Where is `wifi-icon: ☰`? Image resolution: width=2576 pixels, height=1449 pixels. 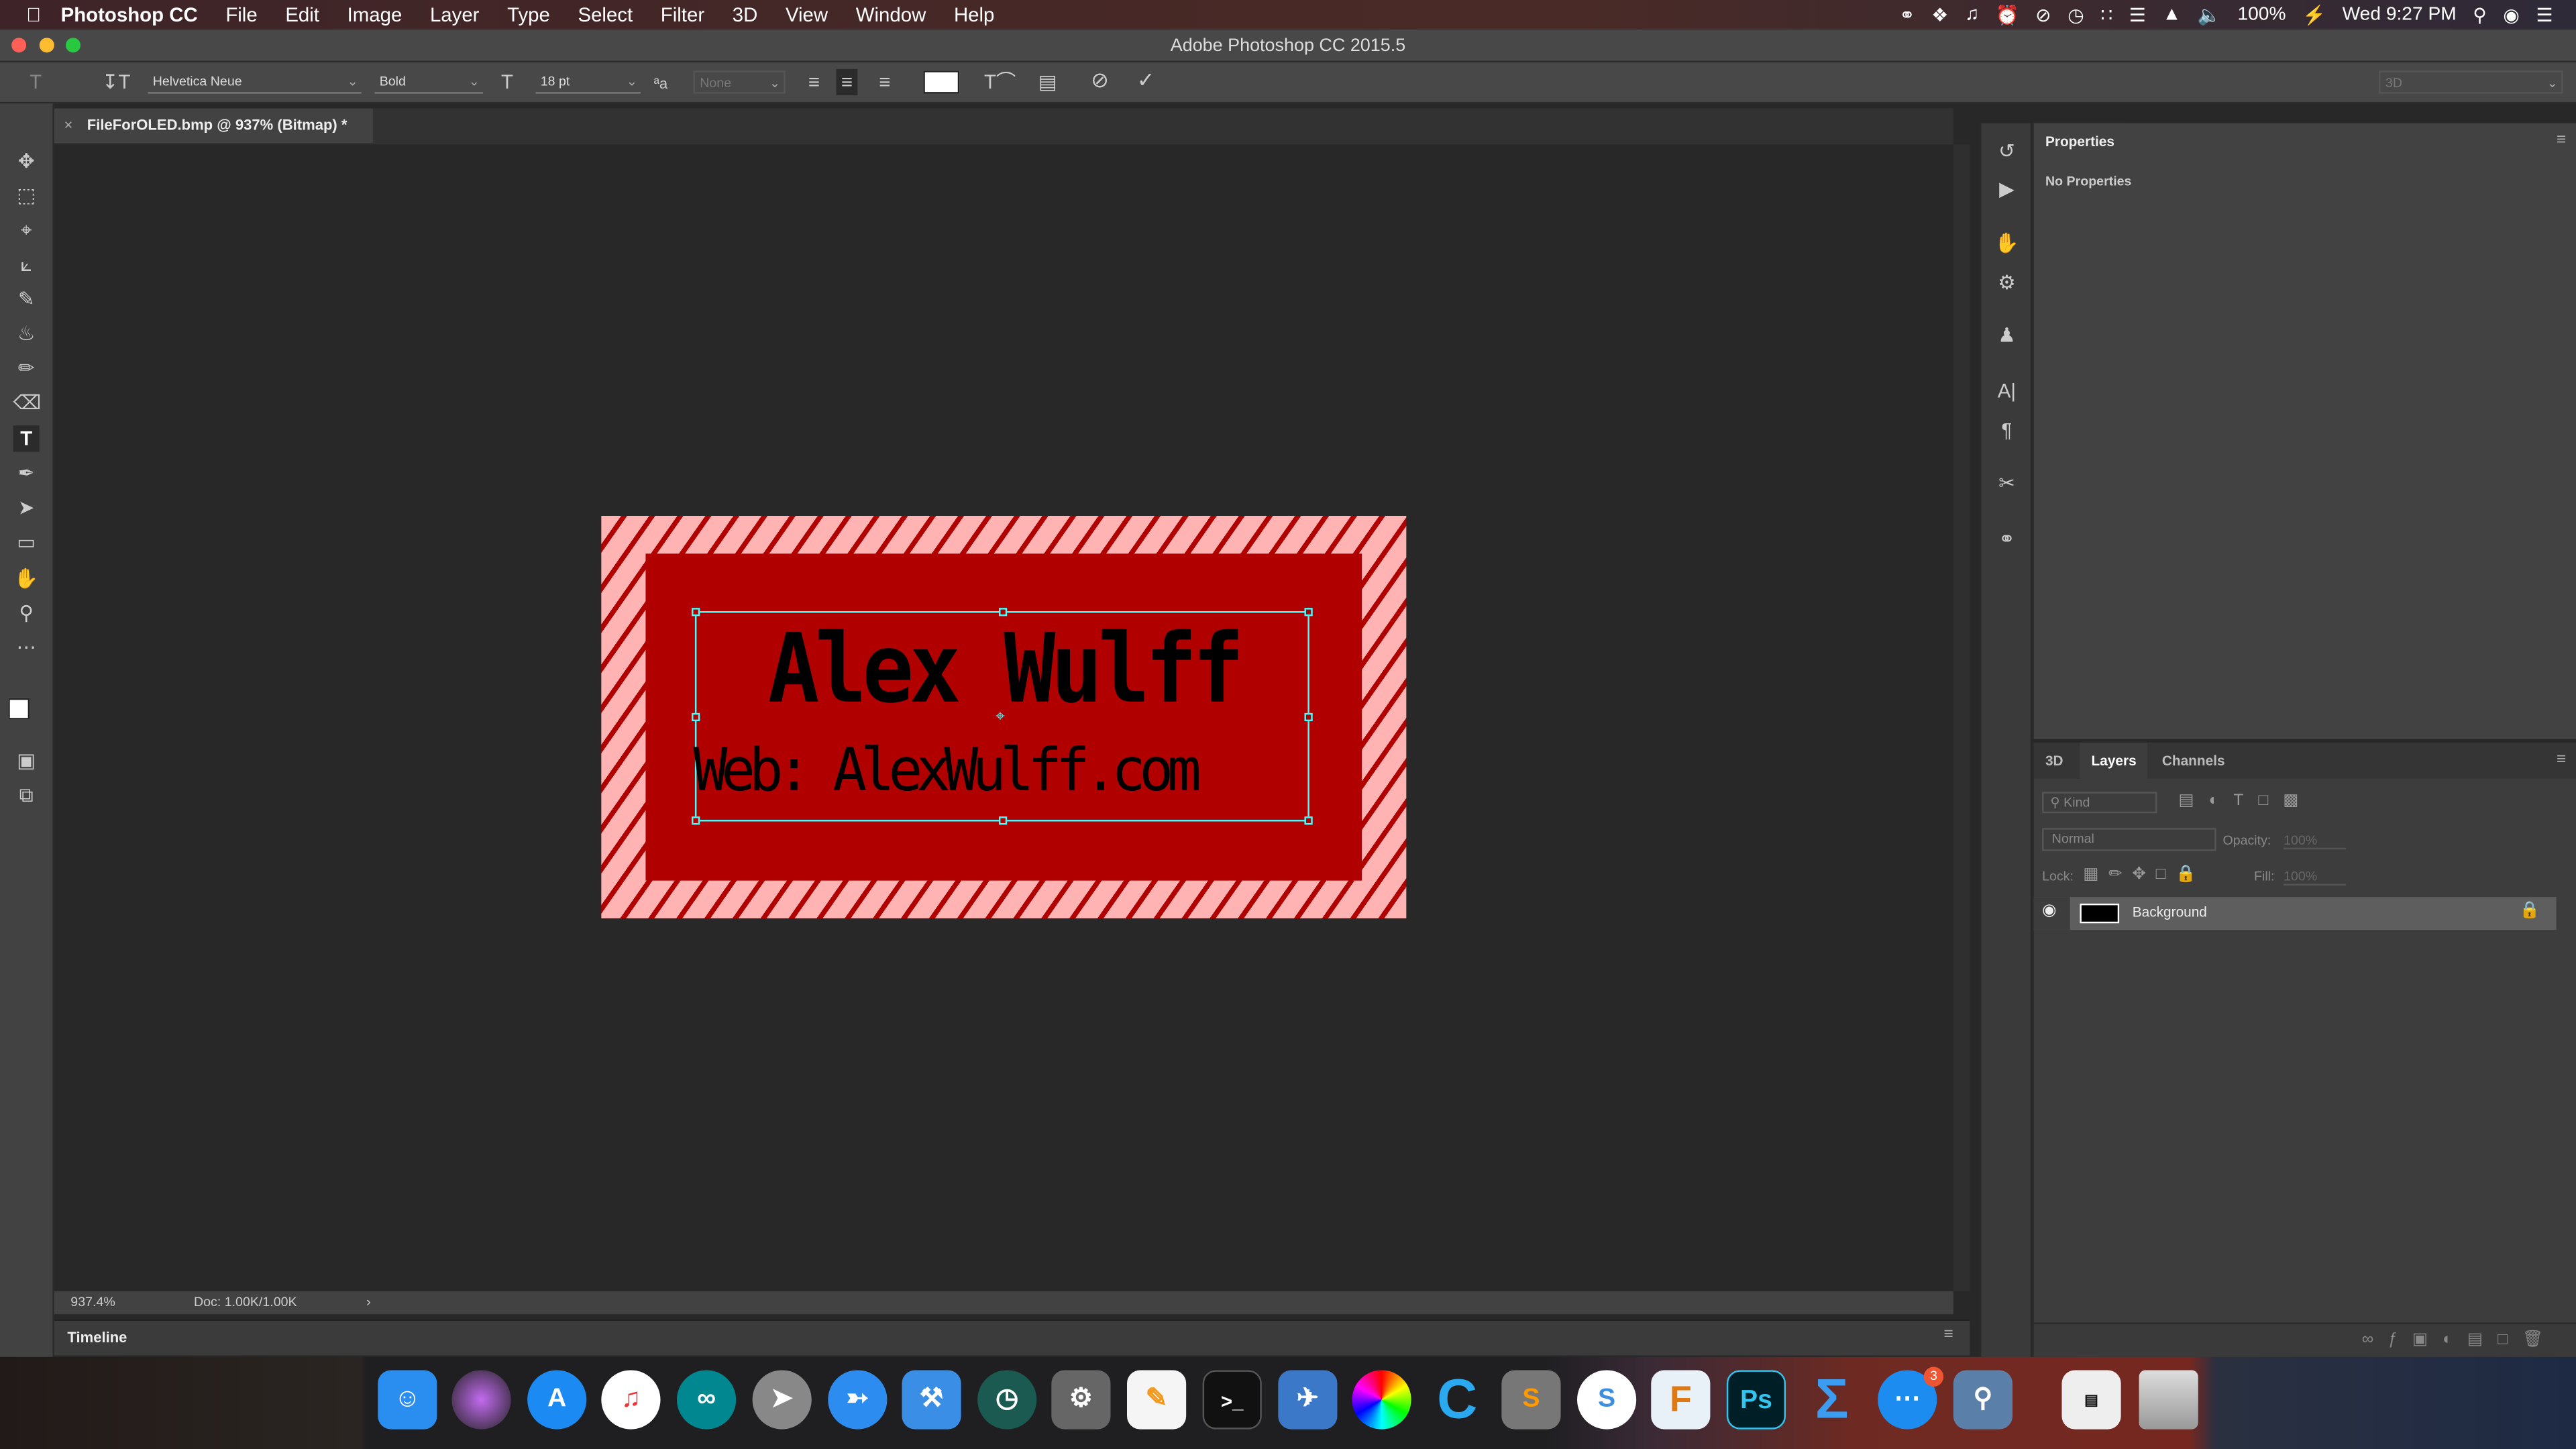
wifi-icon: ☰ is located at coordinates (2137, 14).